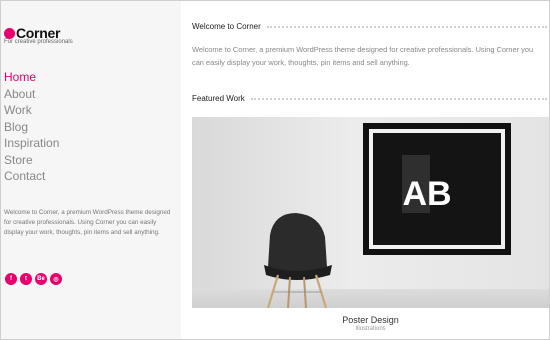  What do you see at coordinates (426, 194) in the screenshot?
I see `poster-logo-text: AB` at bounding box center [426, 194].